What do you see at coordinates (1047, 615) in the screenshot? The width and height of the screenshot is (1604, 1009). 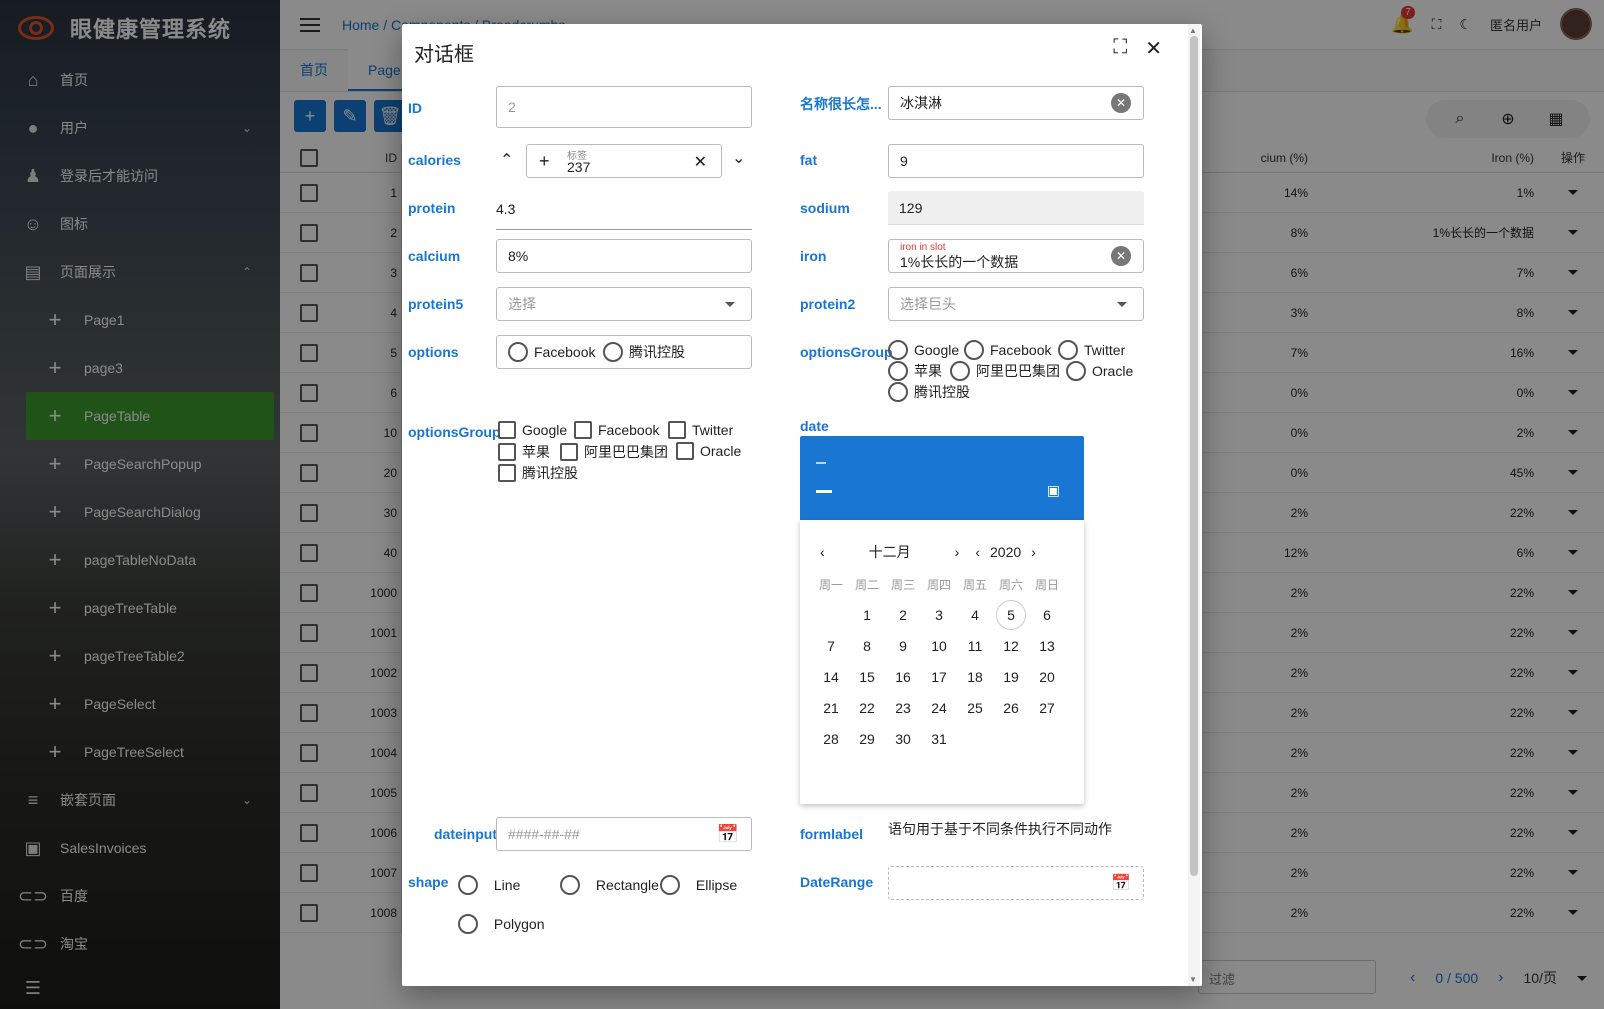 I see `calendar-day: 6` at bounding box center [1047, 615].